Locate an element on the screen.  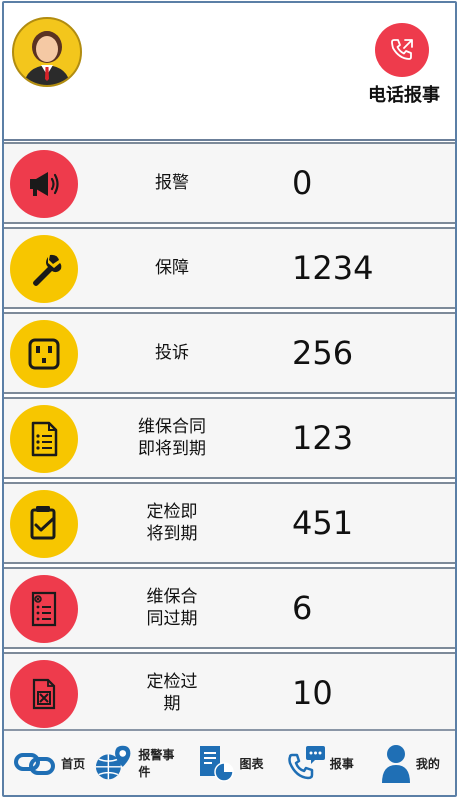
nav-charts: 图表 is located at coordinates (229, 763).